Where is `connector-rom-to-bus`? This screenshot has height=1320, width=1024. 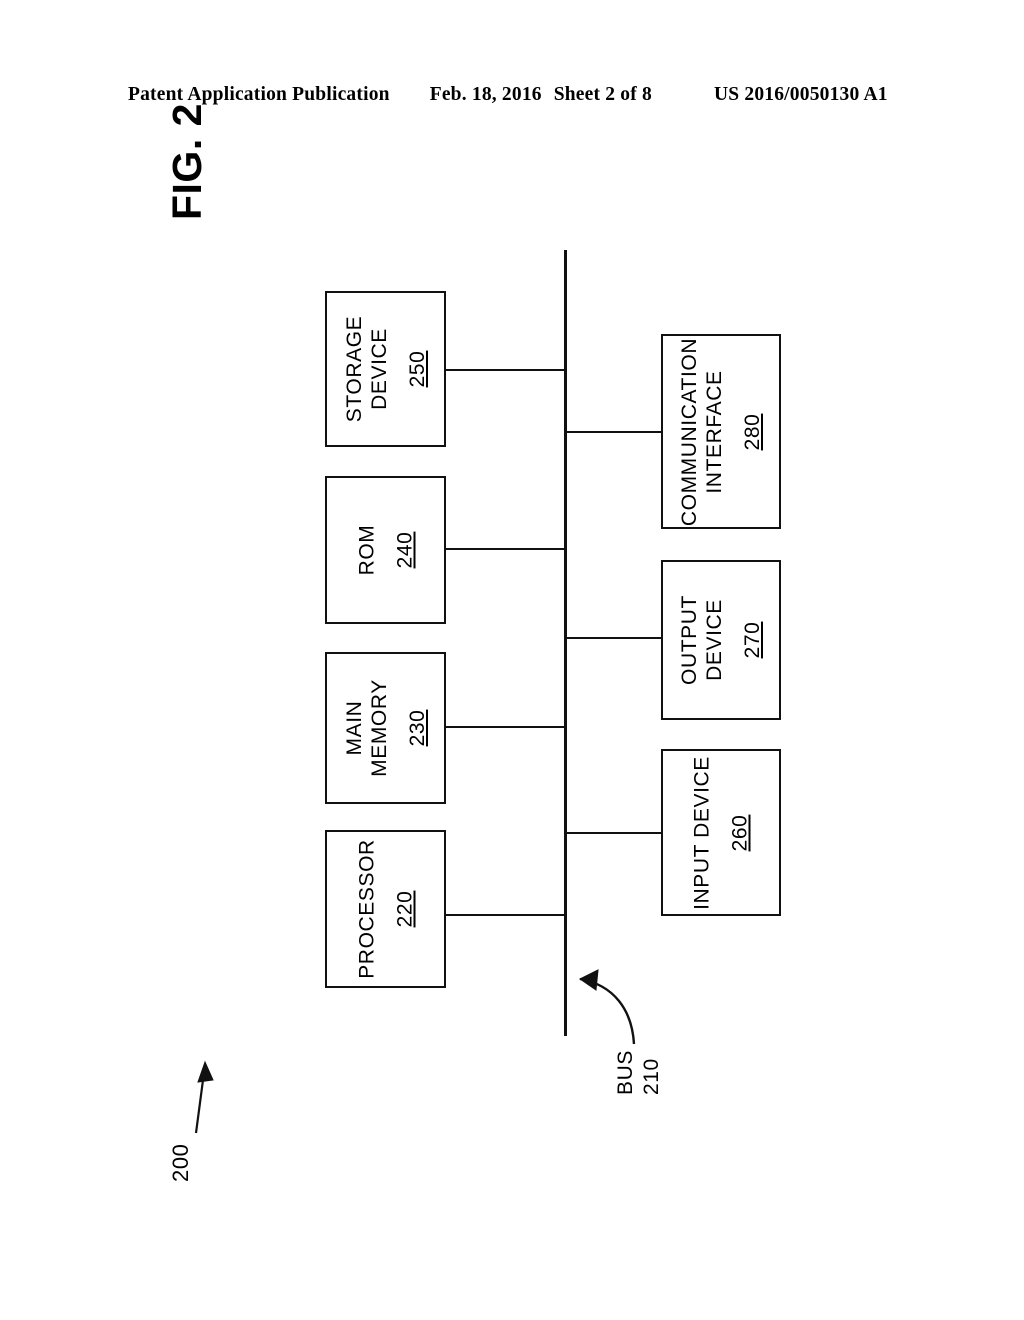 connector-rom-to-bus is located at coordinates (506, 549).